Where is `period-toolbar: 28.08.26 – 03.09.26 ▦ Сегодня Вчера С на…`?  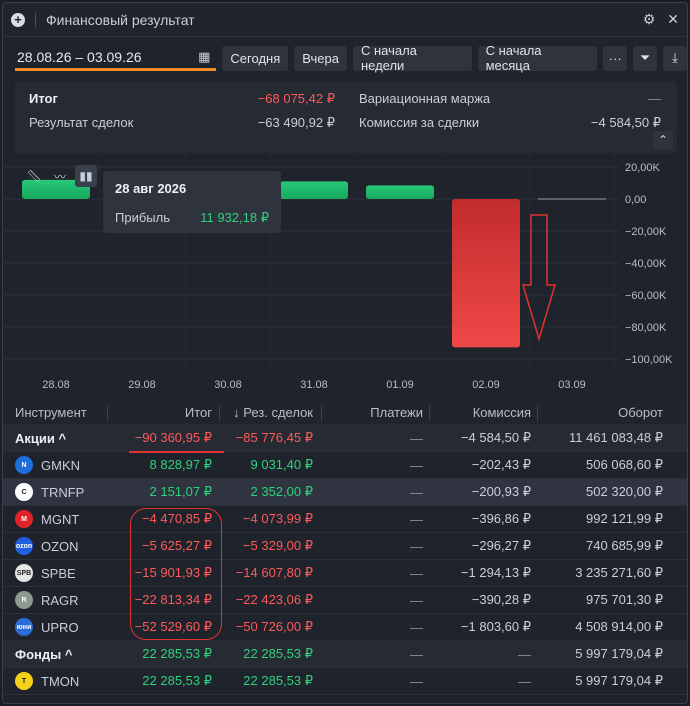
period-toolbar: 28.08.26 – 03.09.26 ▦ Сегодня Вчера С на… is located at coordinates (351, 58).